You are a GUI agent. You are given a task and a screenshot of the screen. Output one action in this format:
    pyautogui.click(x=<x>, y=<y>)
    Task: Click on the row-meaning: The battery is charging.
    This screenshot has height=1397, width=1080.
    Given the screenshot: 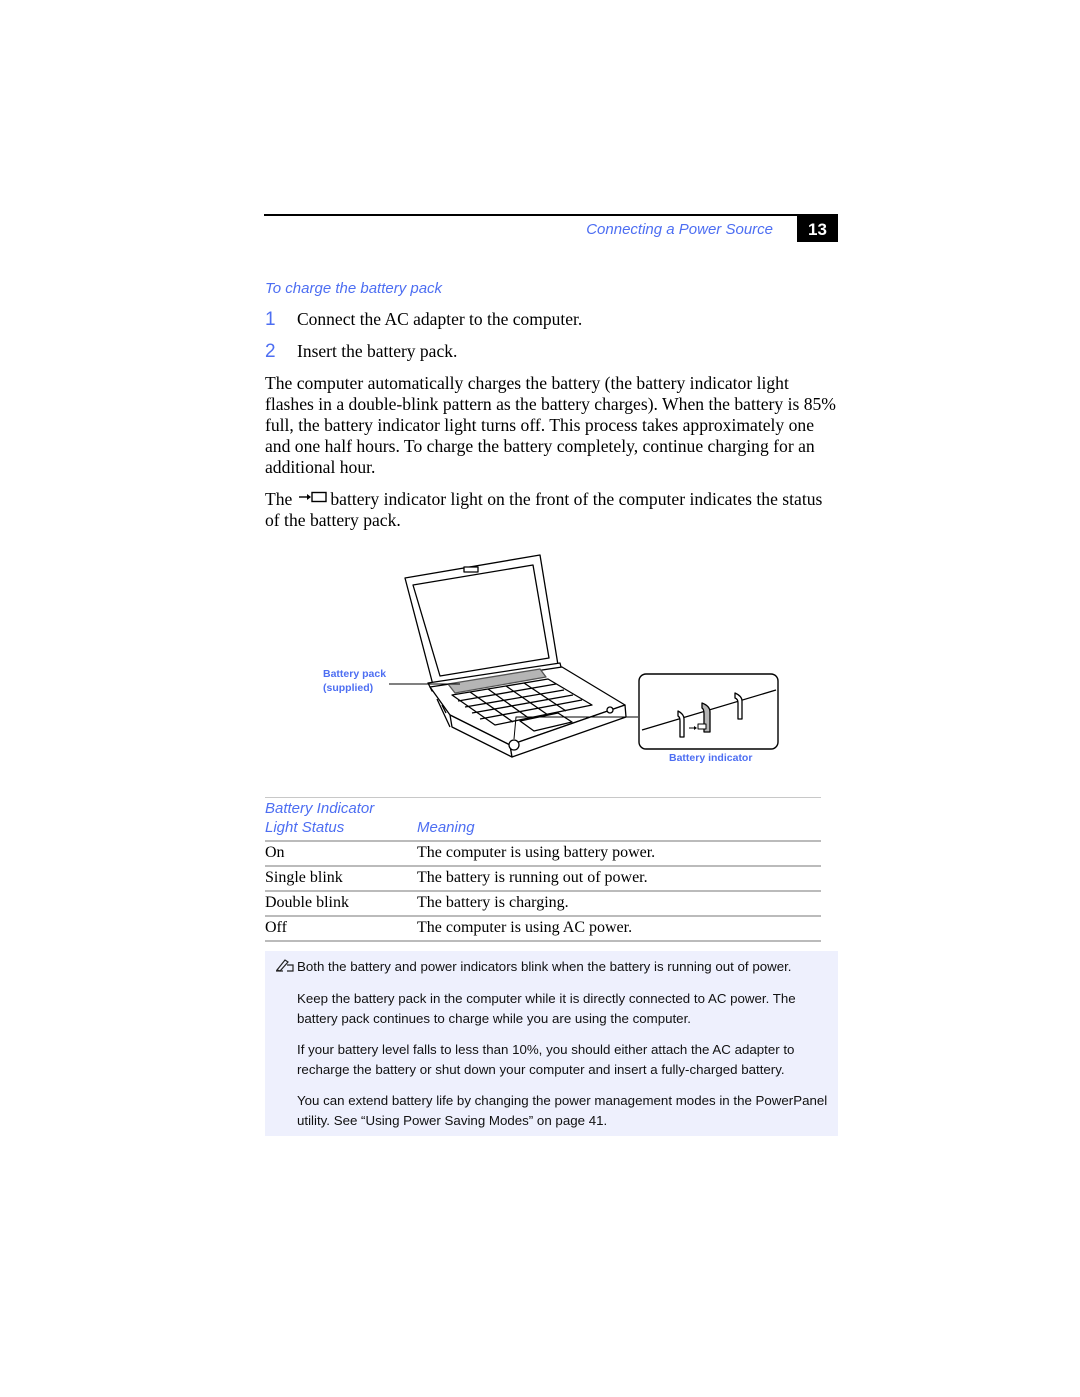 What is the action you would take?
    pyautogui.click(x=493, y=902)
    